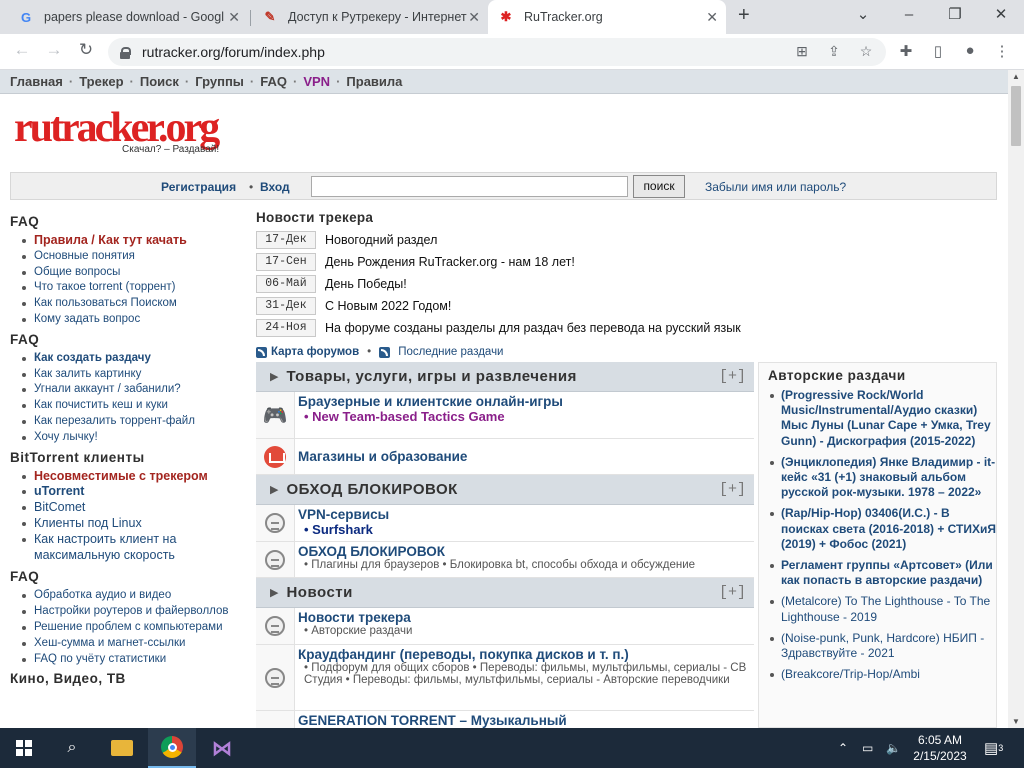  What do you see at coordinates (133, 241) in the screenshot?
I see `sidebar-link: Правила / Как тут качать` at bounding box center [133, 241].